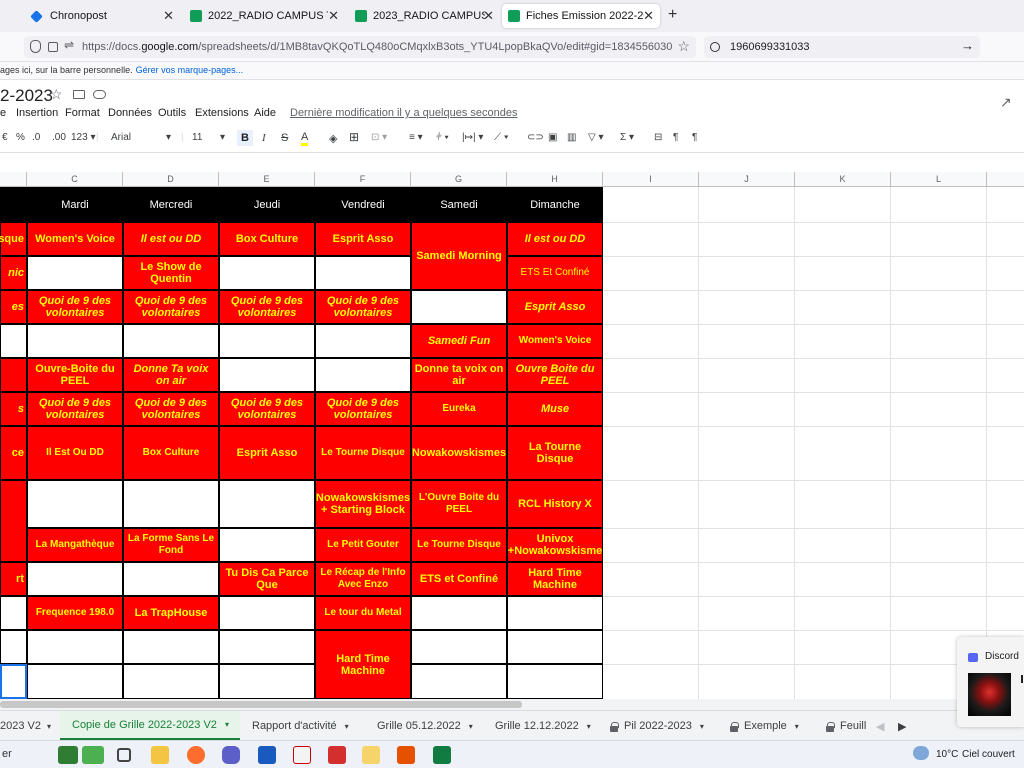  What do you see at coordinates (947, 754) in the screenshot?
I see `weather-temperature: 10°C` at bounding box center [947, 754].